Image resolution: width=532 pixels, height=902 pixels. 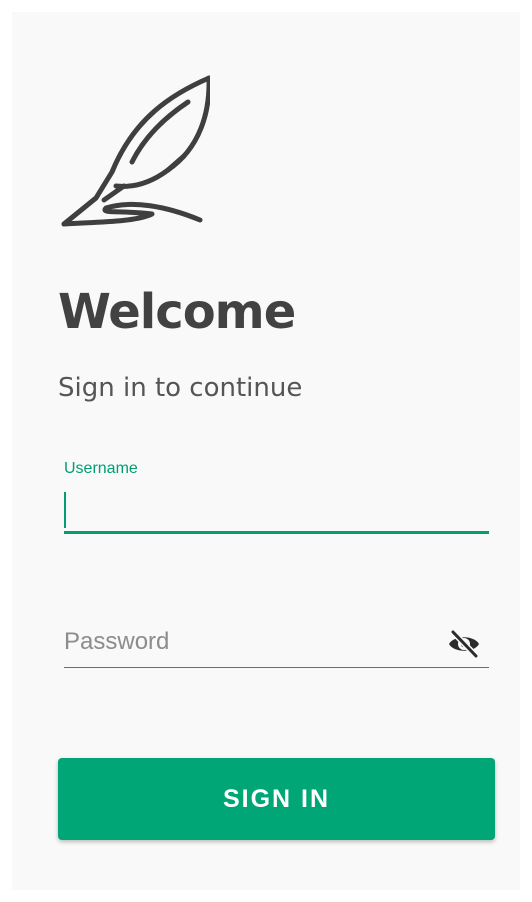 I want to click on page-subtitle: Sign in to continue, so click(x=180, y=388).